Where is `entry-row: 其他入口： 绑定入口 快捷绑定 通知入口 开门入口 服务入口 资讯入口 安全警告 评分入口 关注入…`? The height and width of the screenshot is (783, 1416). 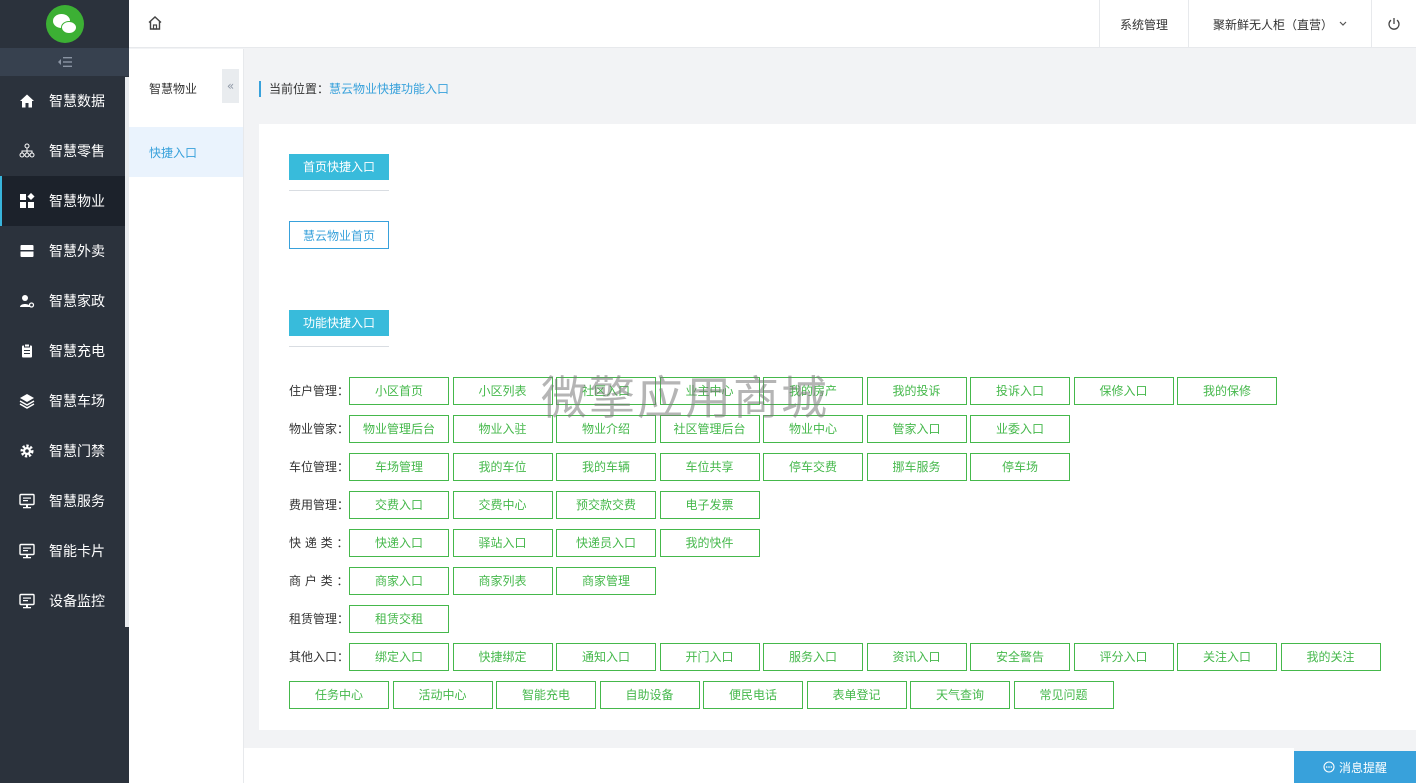 entry-row: 其他入口： 绑定入口 快捷绑定 通知入口 开门入口 服务入口 资讯入口 安全警告 评分入口 关注入… is located at coordinates (836, 656).